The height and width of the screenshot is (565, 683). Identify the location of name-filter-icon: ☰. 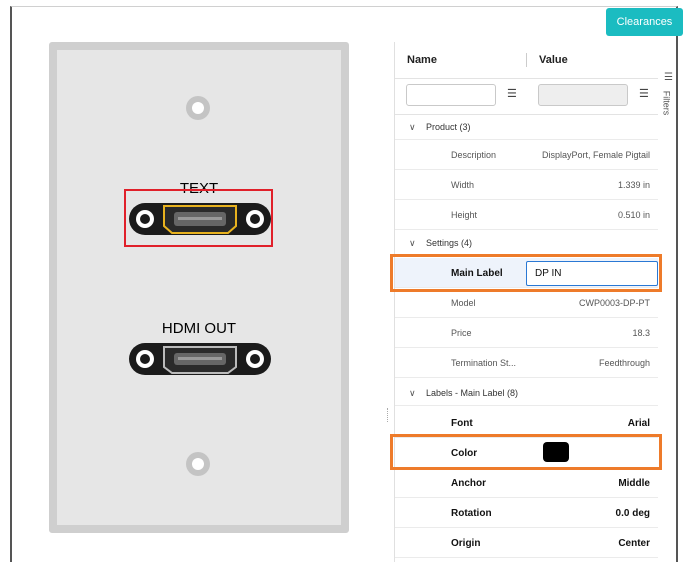
(512, 93).